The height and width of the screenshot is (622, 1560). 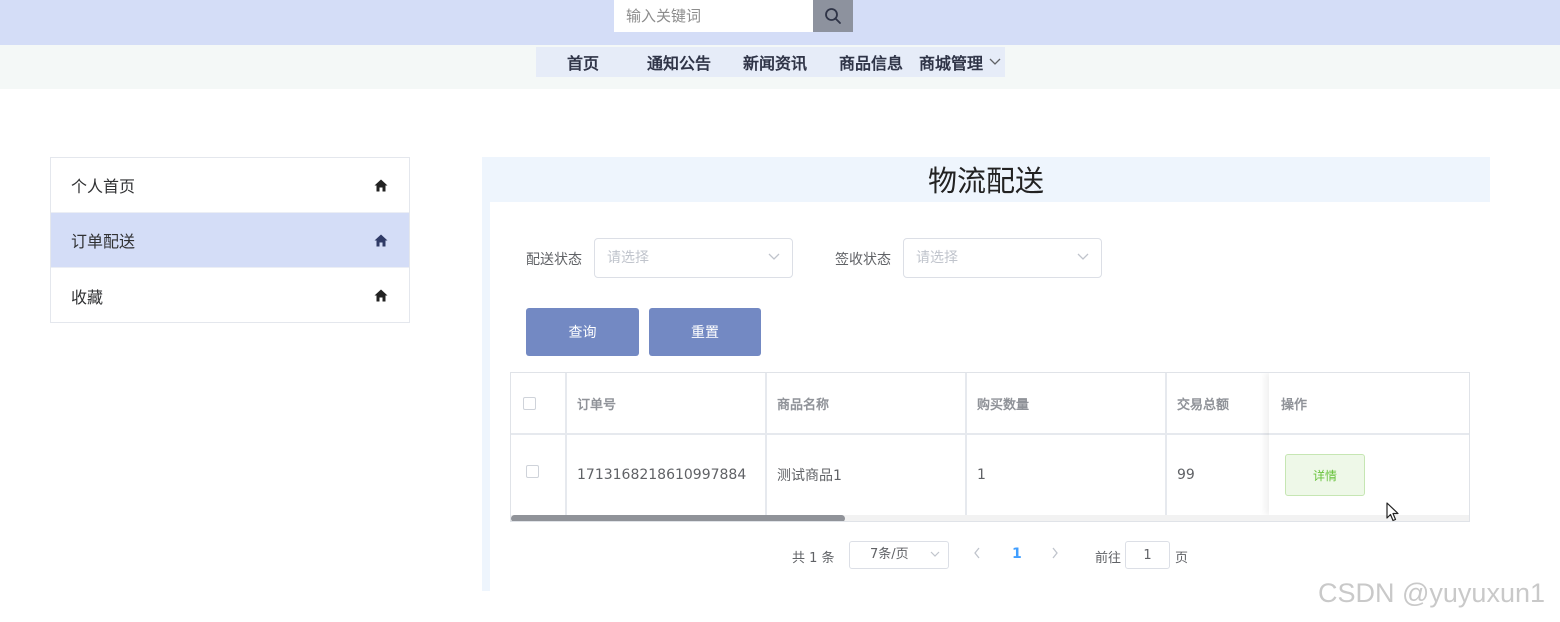 I want to click on table-header: 商品名称, so click(x=867, y=403).